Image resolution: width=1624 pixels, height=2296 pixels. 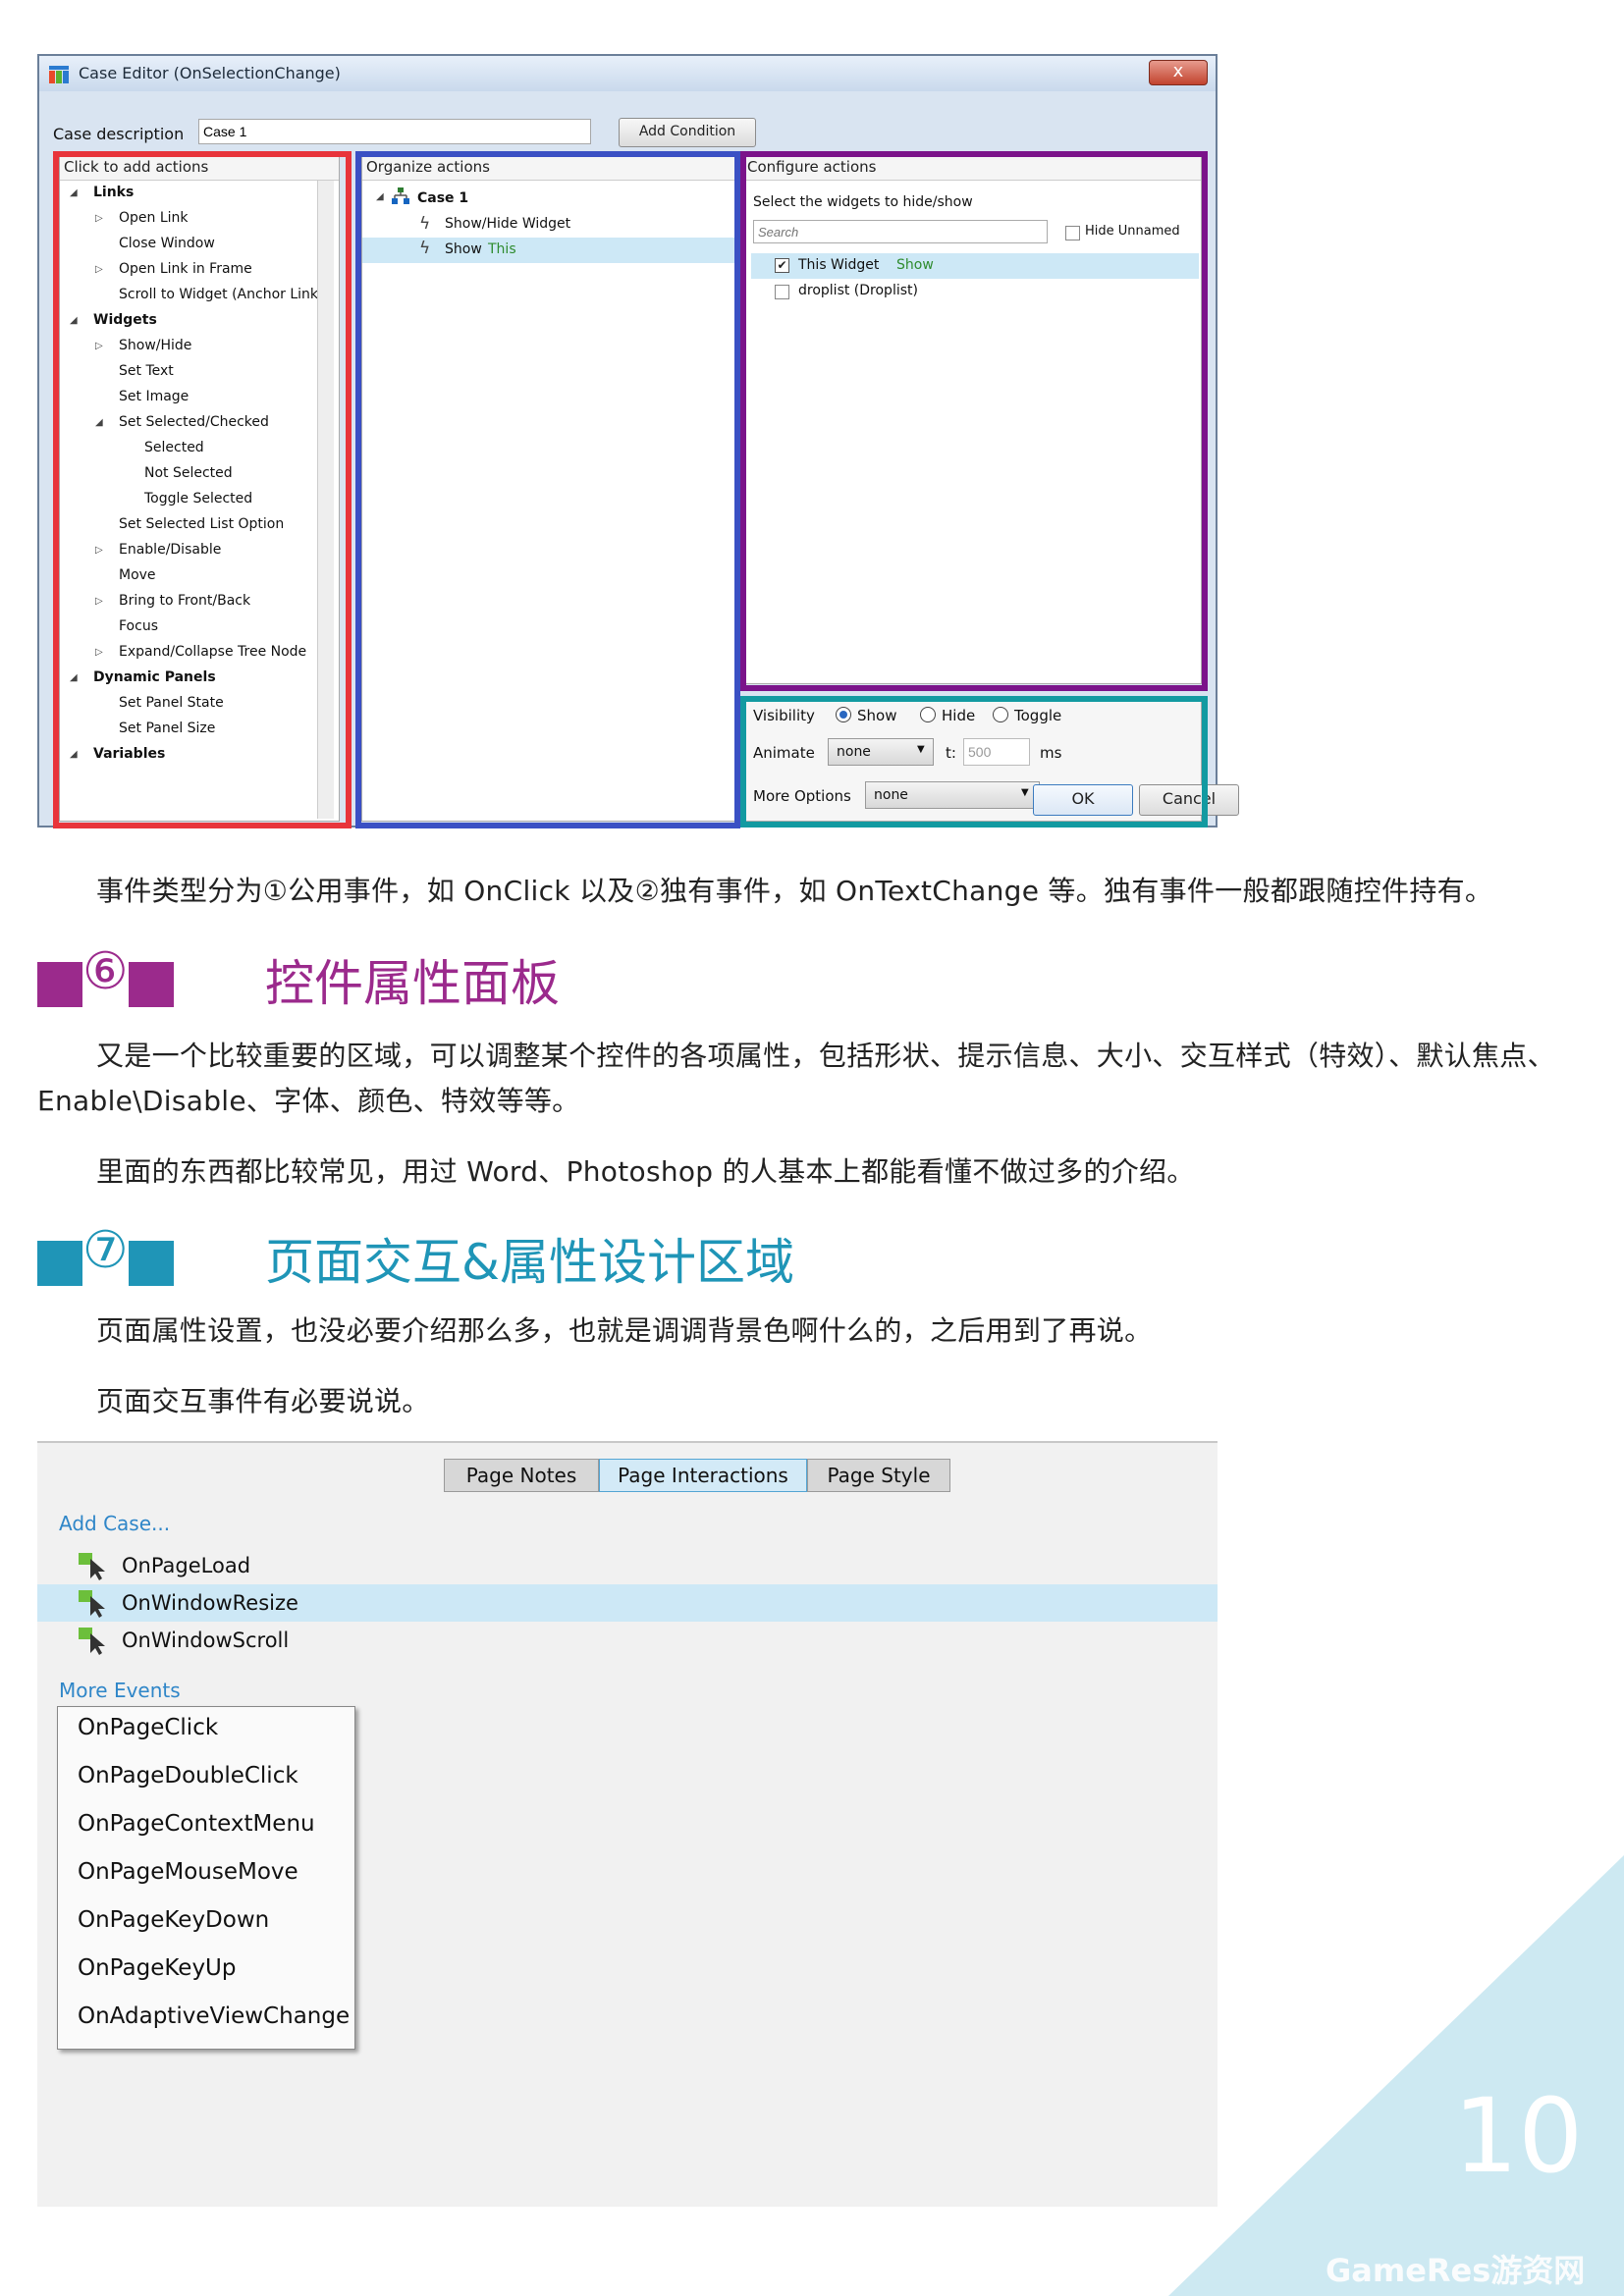 I want to click on case-1-item: Case 1, so click(x=442, y=198).